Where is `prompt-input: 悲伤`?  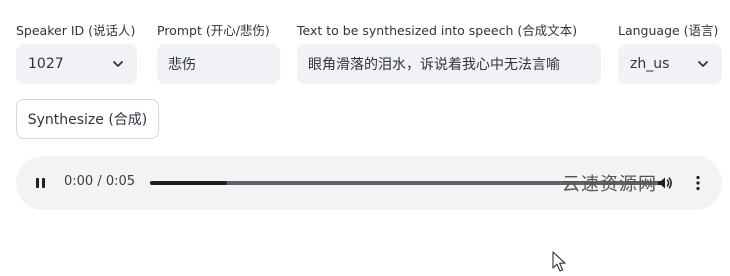
prompt-input: 悲伤 is located at coordinates (218, 64).